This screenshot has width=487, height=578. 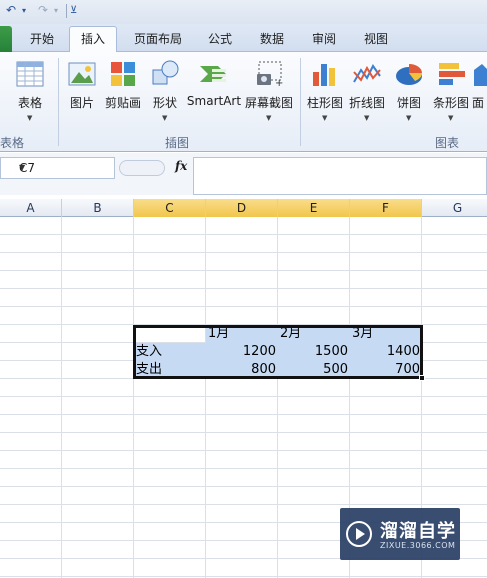 I want to click on column-header-d: D, so click(x=242, y=208).